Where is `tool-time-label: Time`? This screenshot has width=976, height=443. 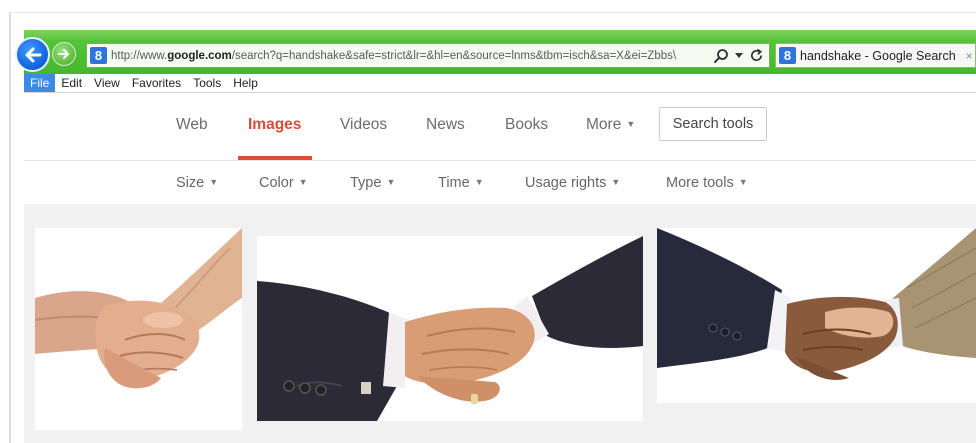
tool-time-label: Time is located at coordinates (454, 183).